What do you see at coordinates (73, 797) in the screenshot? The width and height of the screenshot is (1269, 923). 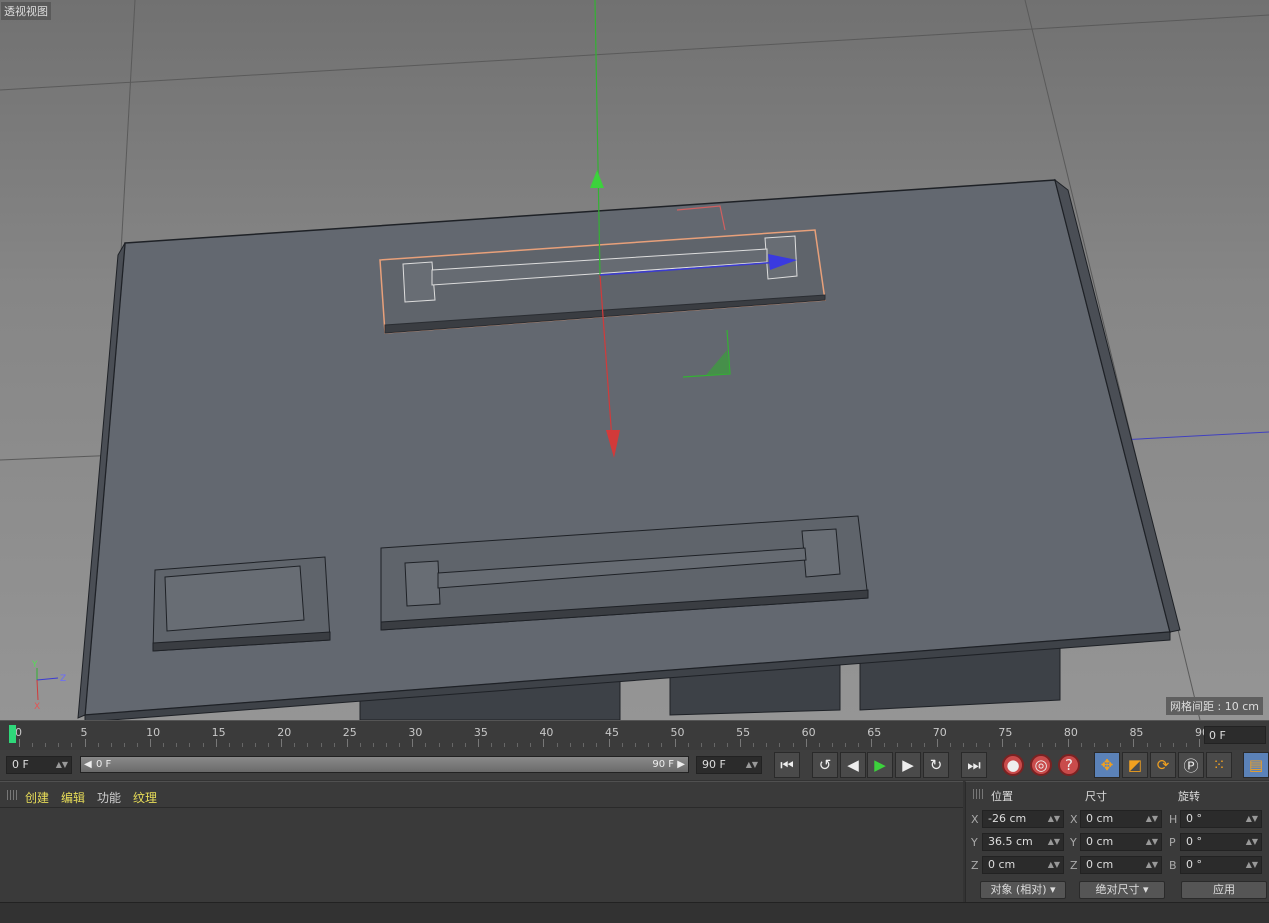 I see `menu-edit: 编辑` at bounding box center [73, 797].